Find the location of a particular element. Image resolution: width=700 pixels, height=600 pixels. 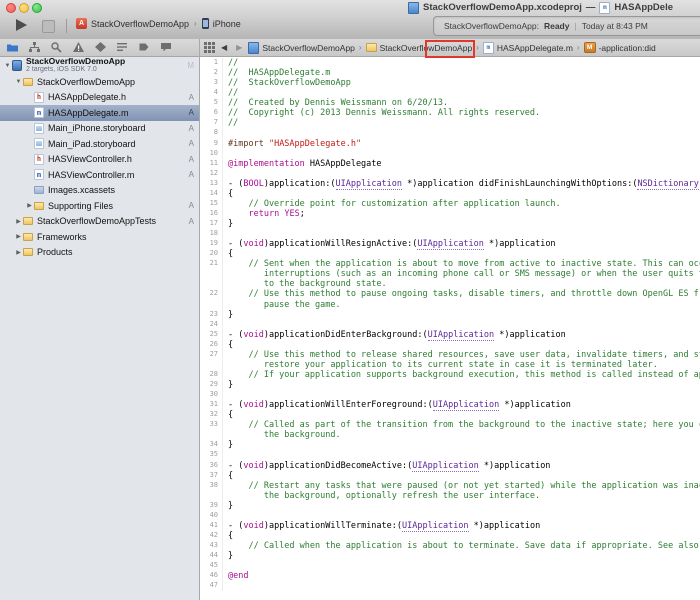

sidebar-item-supporting-files: ▶ Supporting Files A is located at coordinates (99, 206).